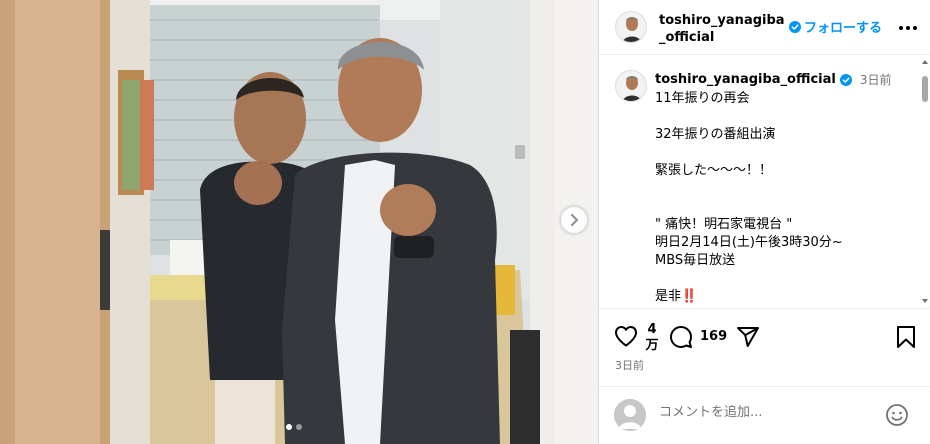 The width and height of the screenshot is (930, 444). What do you see at coordinates (713, 336) in the screenshot?
I see `comments-count: 169` at bounding box center [713, 336].